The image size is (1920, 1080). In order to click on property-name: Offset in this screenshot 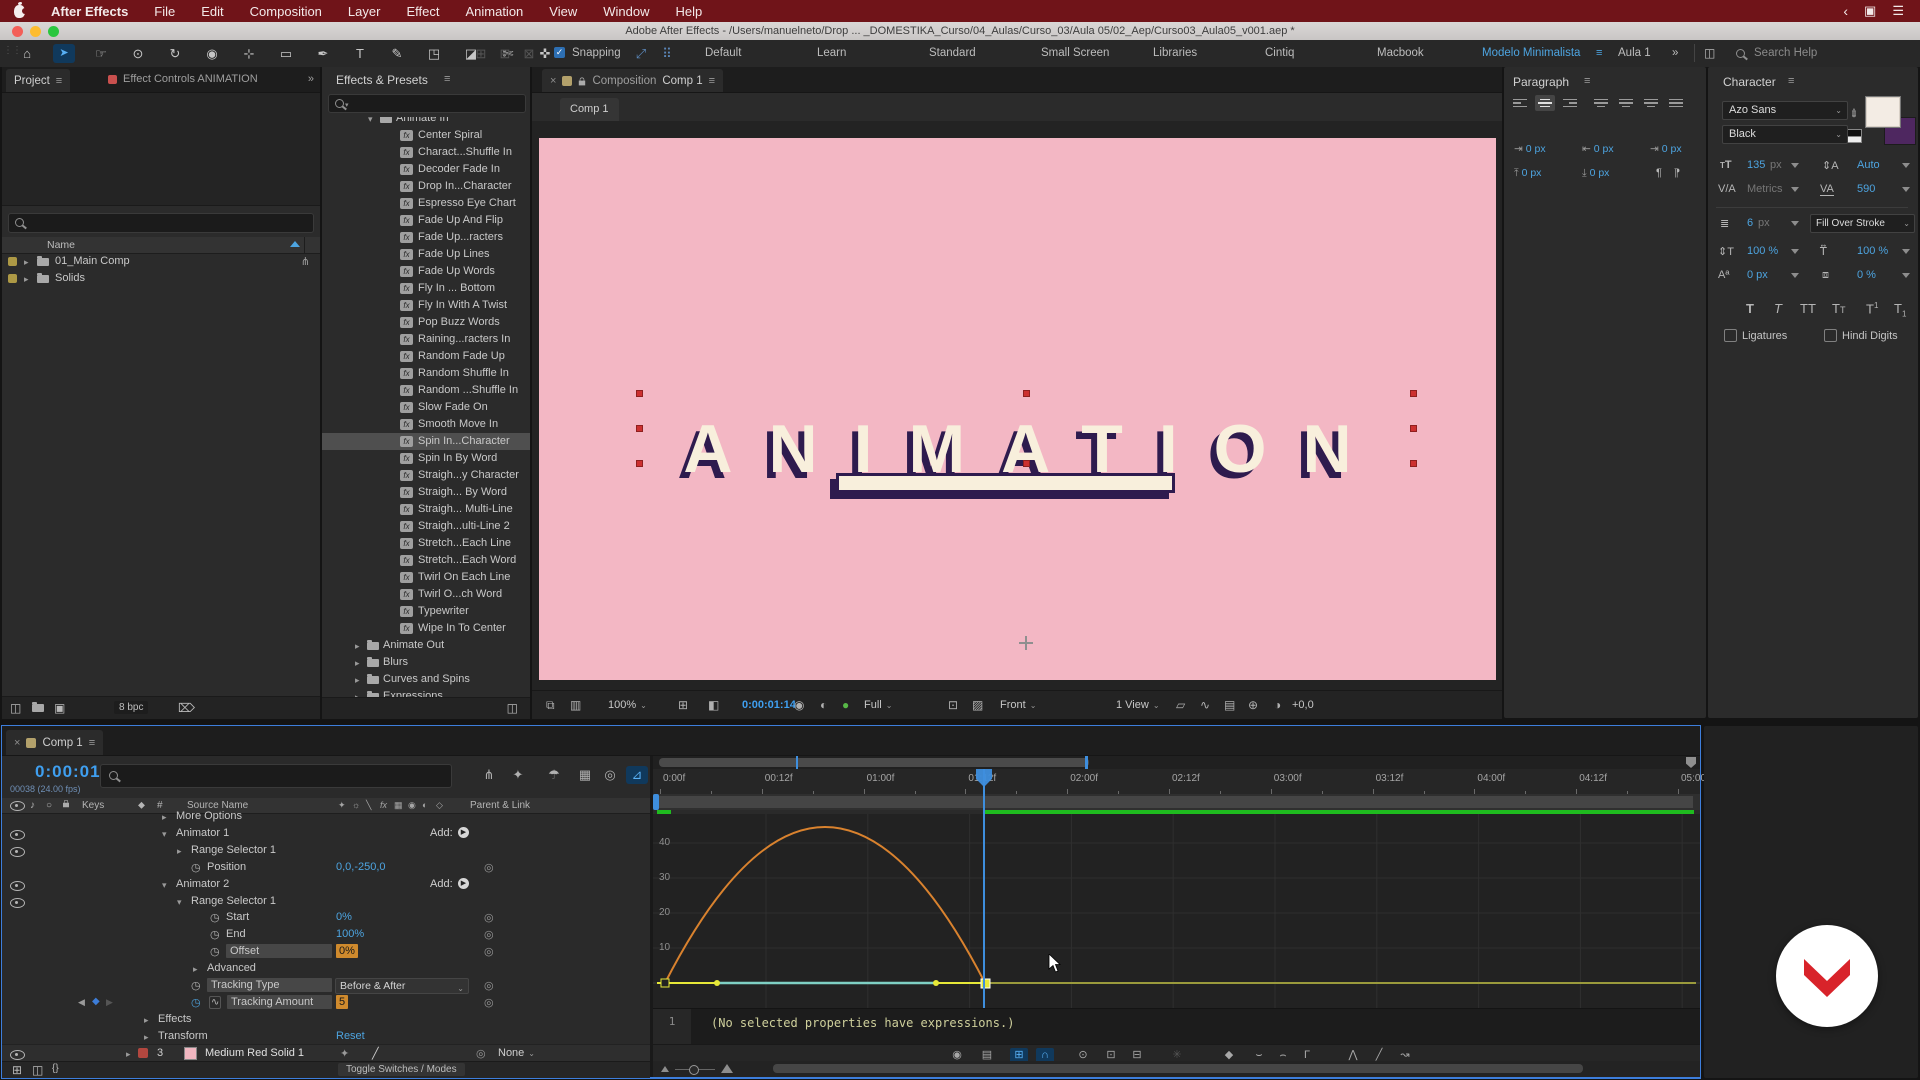, I will do `click(279, 951)`.